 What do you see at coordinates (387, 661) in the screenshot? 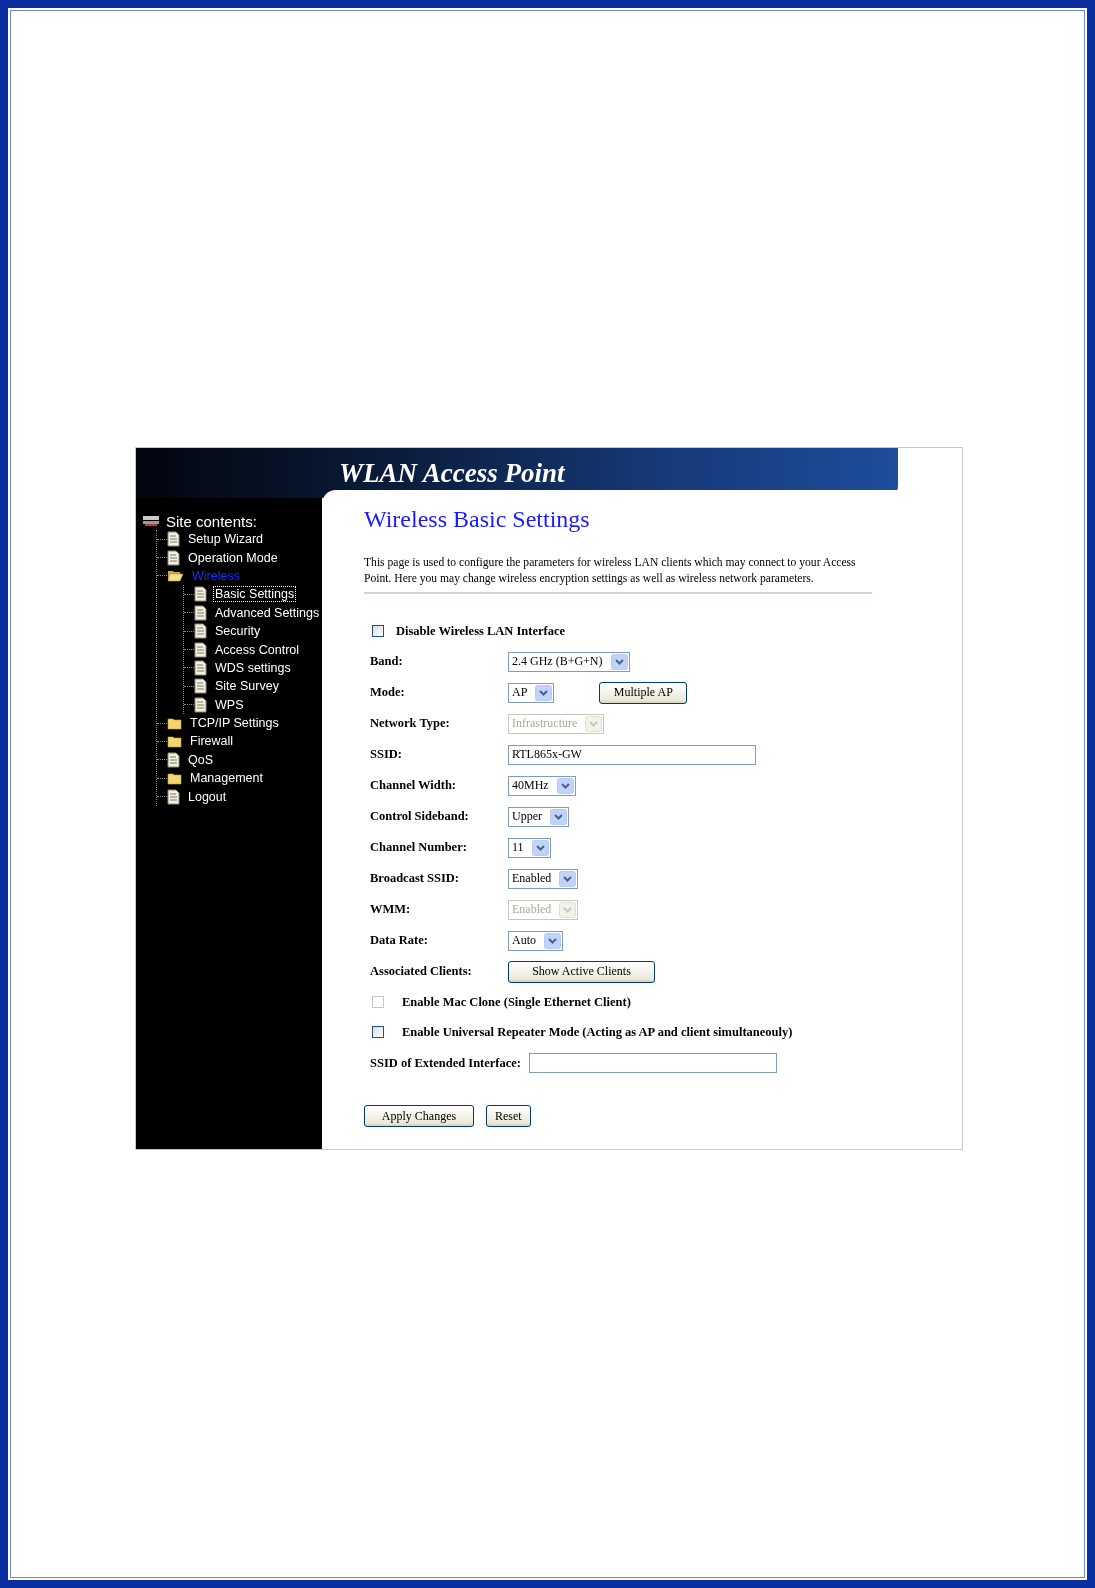
I see `field-label: Band:` at bounding box center [387, 661].